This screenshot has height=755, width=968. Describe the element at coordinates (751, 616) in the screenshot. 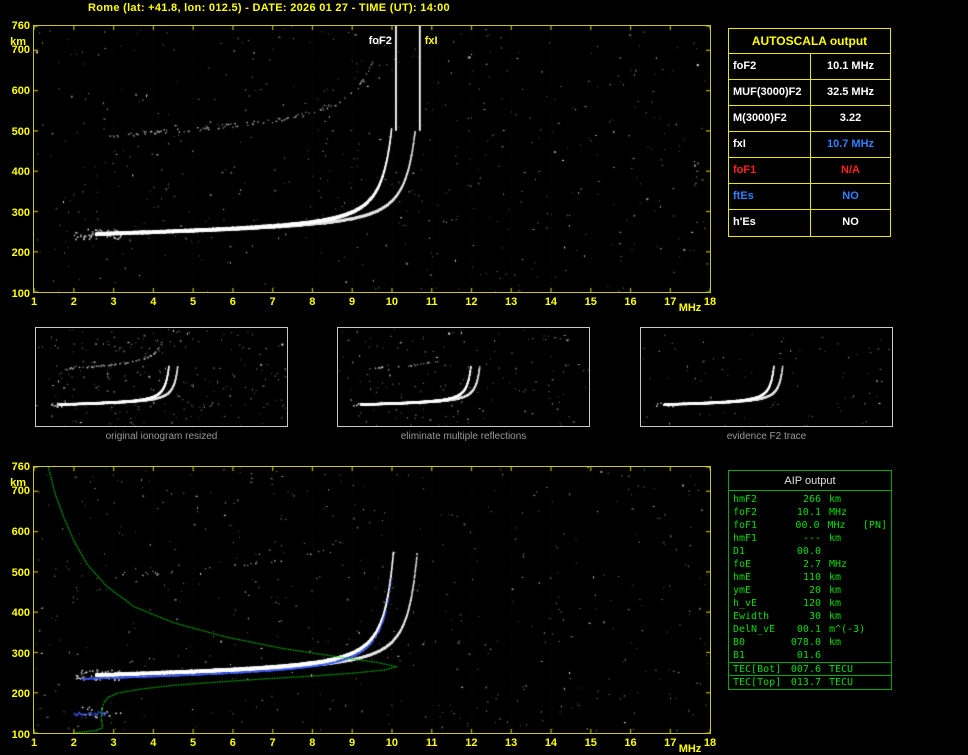

I see `aip-row-label: Ewidth` at that location.